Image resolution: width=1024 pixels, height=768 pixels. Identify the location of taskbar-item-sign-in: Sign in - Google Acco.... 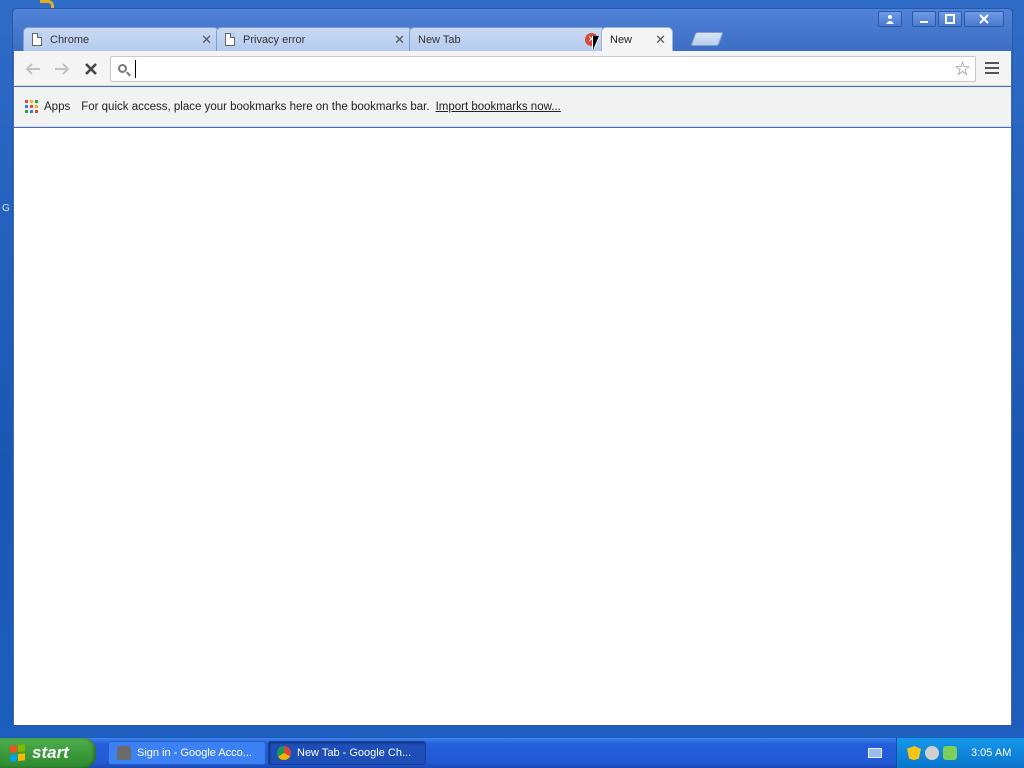
(187, 753).